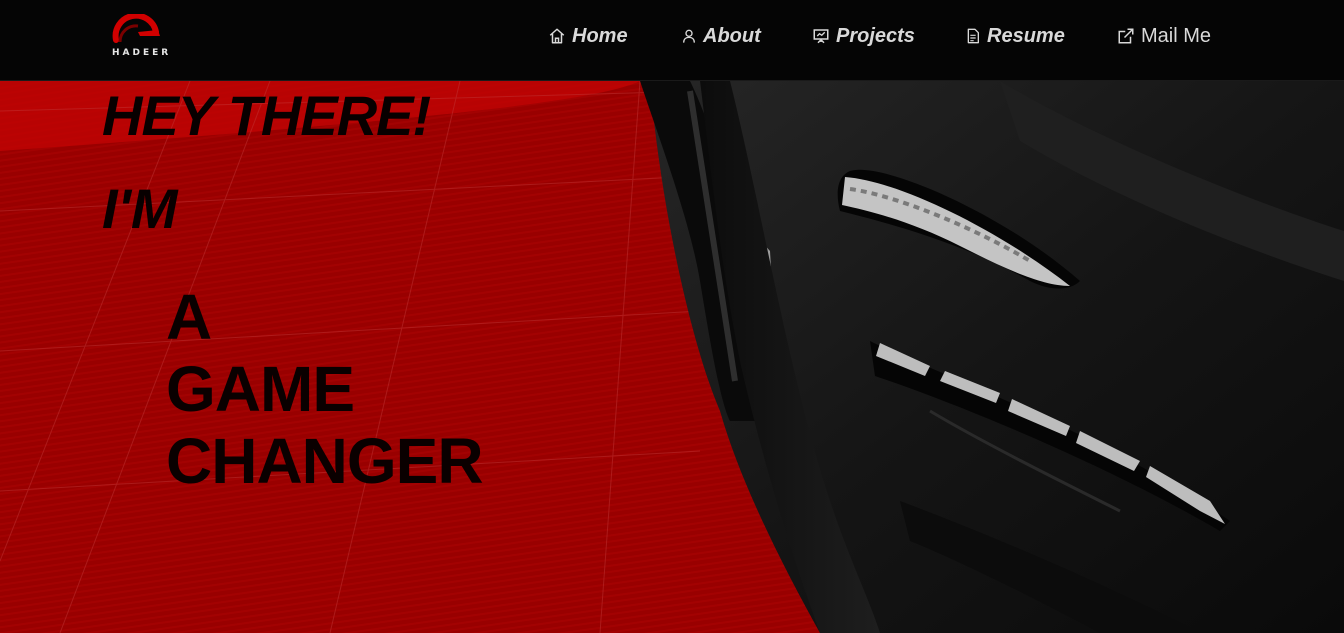 Image resolution: width=1344 pixels, height=633 pixels. What do you see at coordinates (266, 115) in the screenshot?
I see `hero-greeting: HEY THERE!` at bounding box center [266, 115].